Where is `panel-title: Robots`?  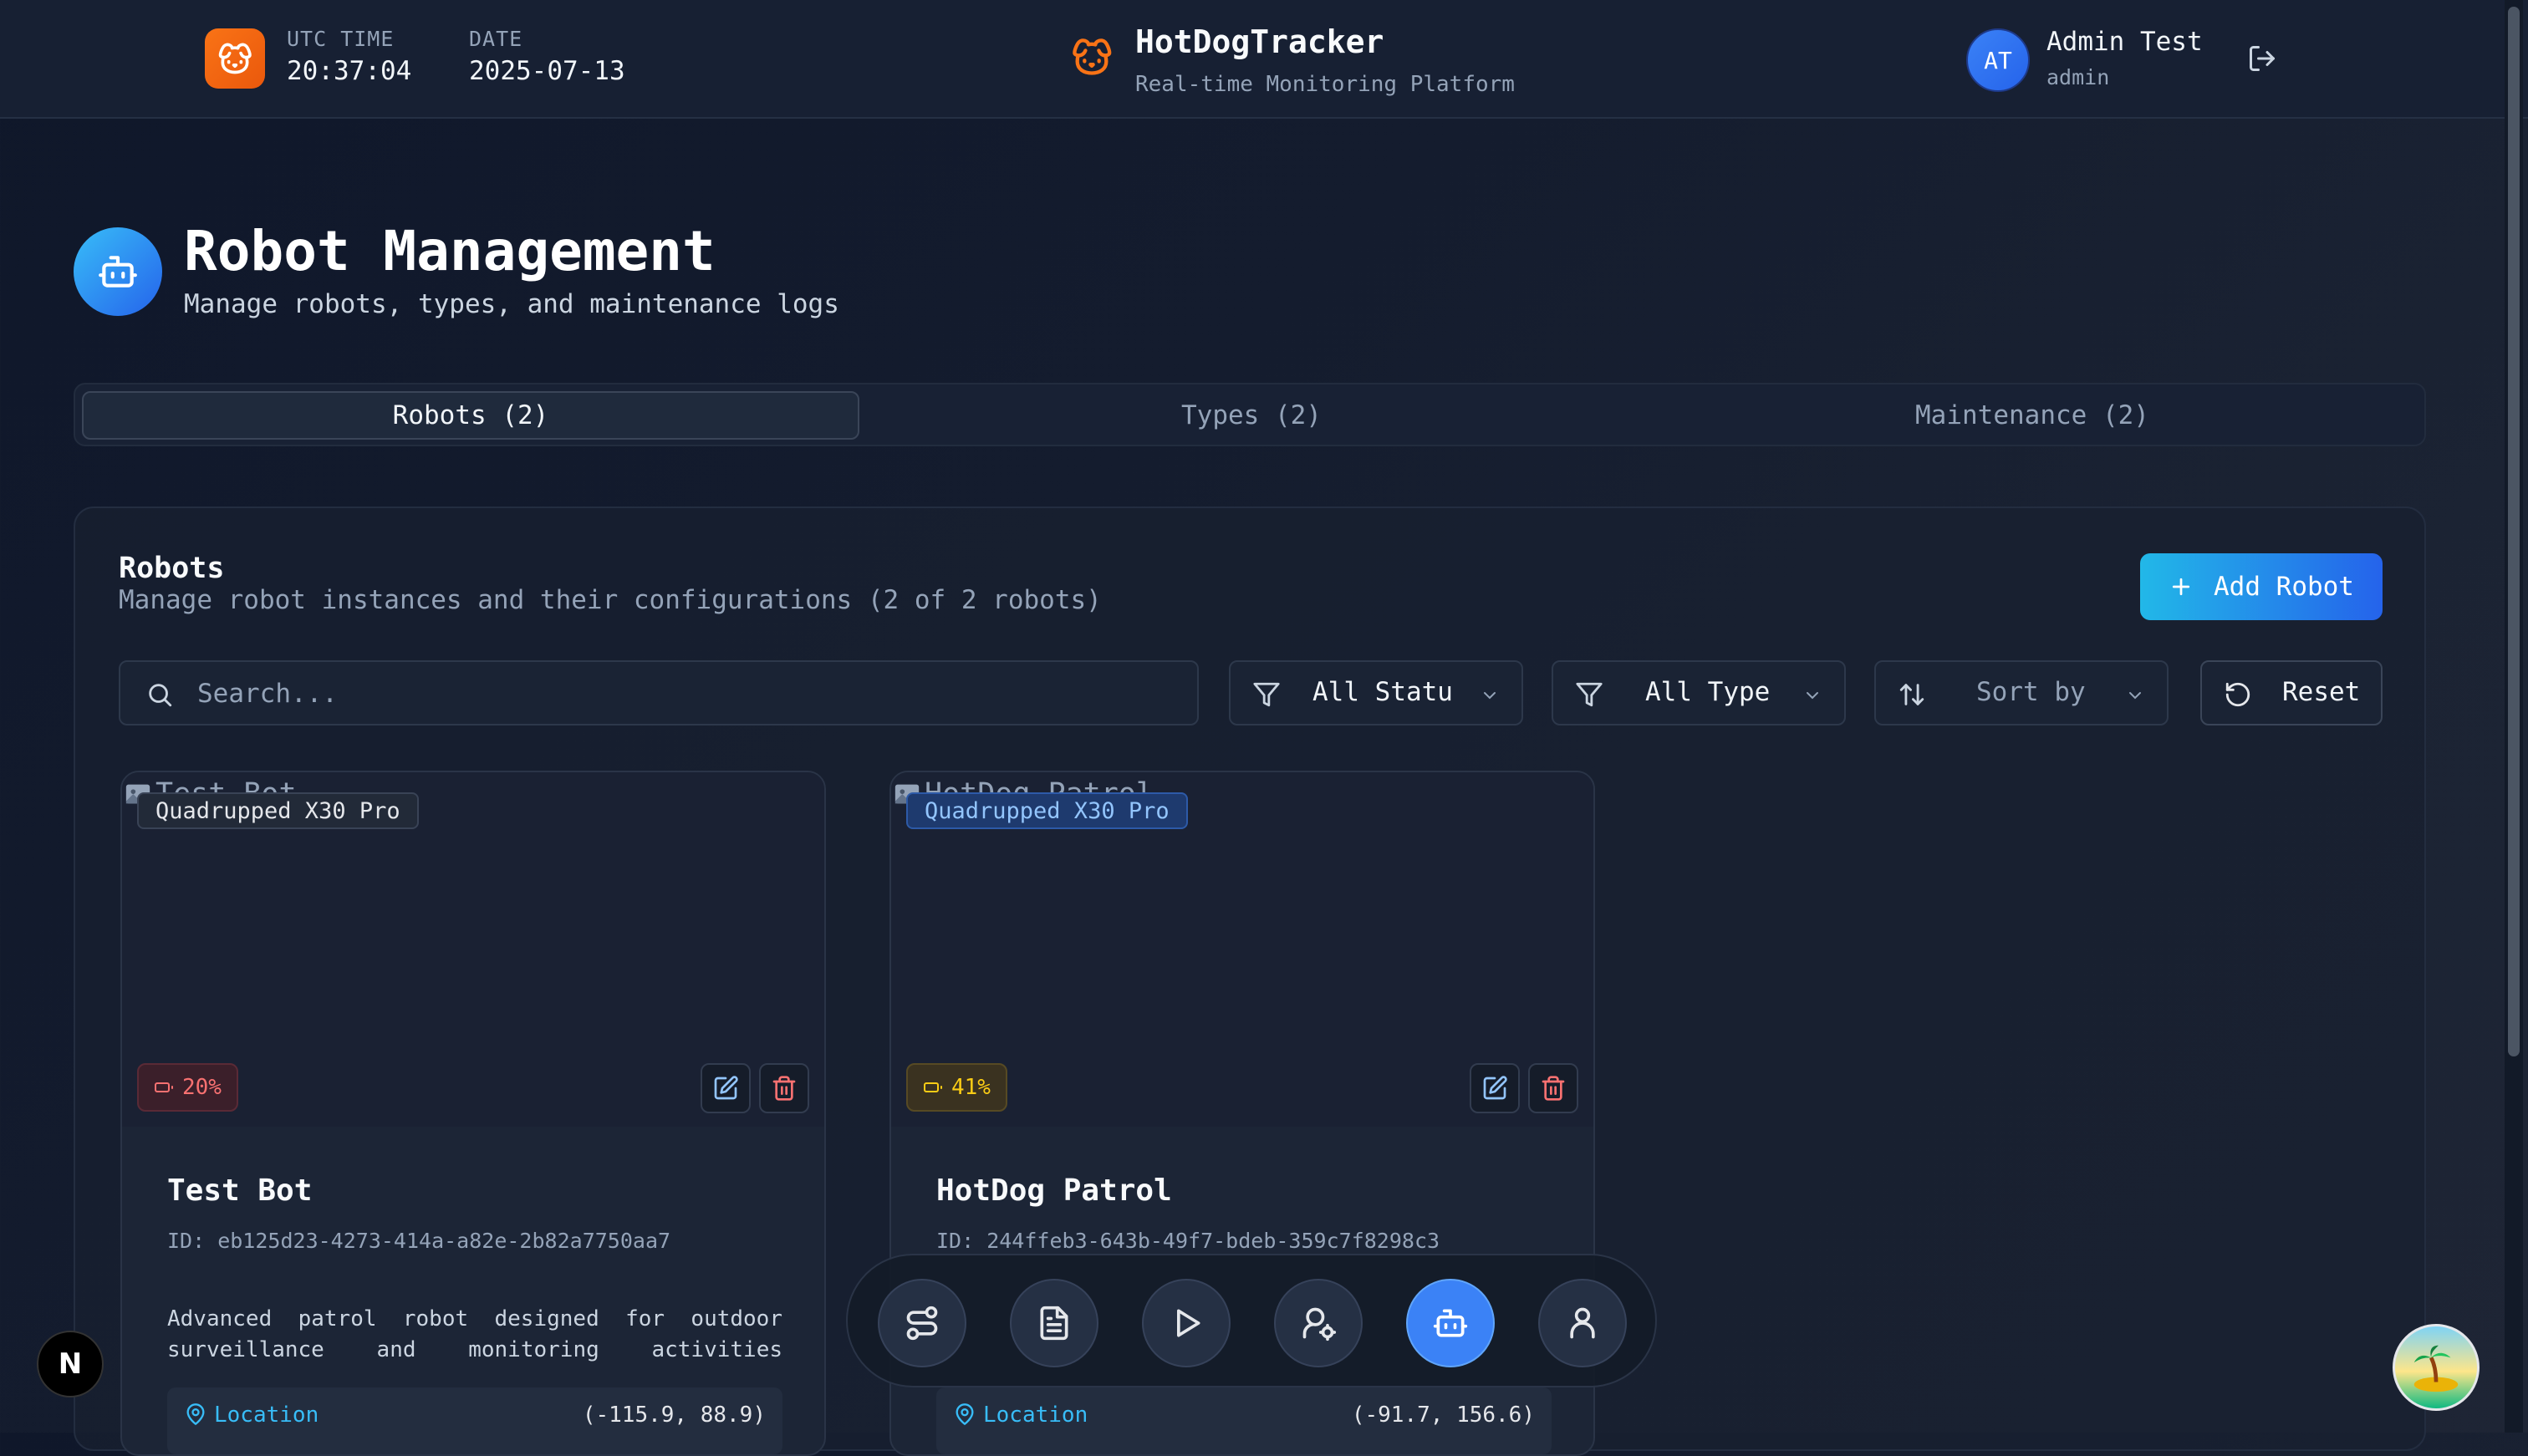
panel-title: Robots is located at coordinates (172, 568).